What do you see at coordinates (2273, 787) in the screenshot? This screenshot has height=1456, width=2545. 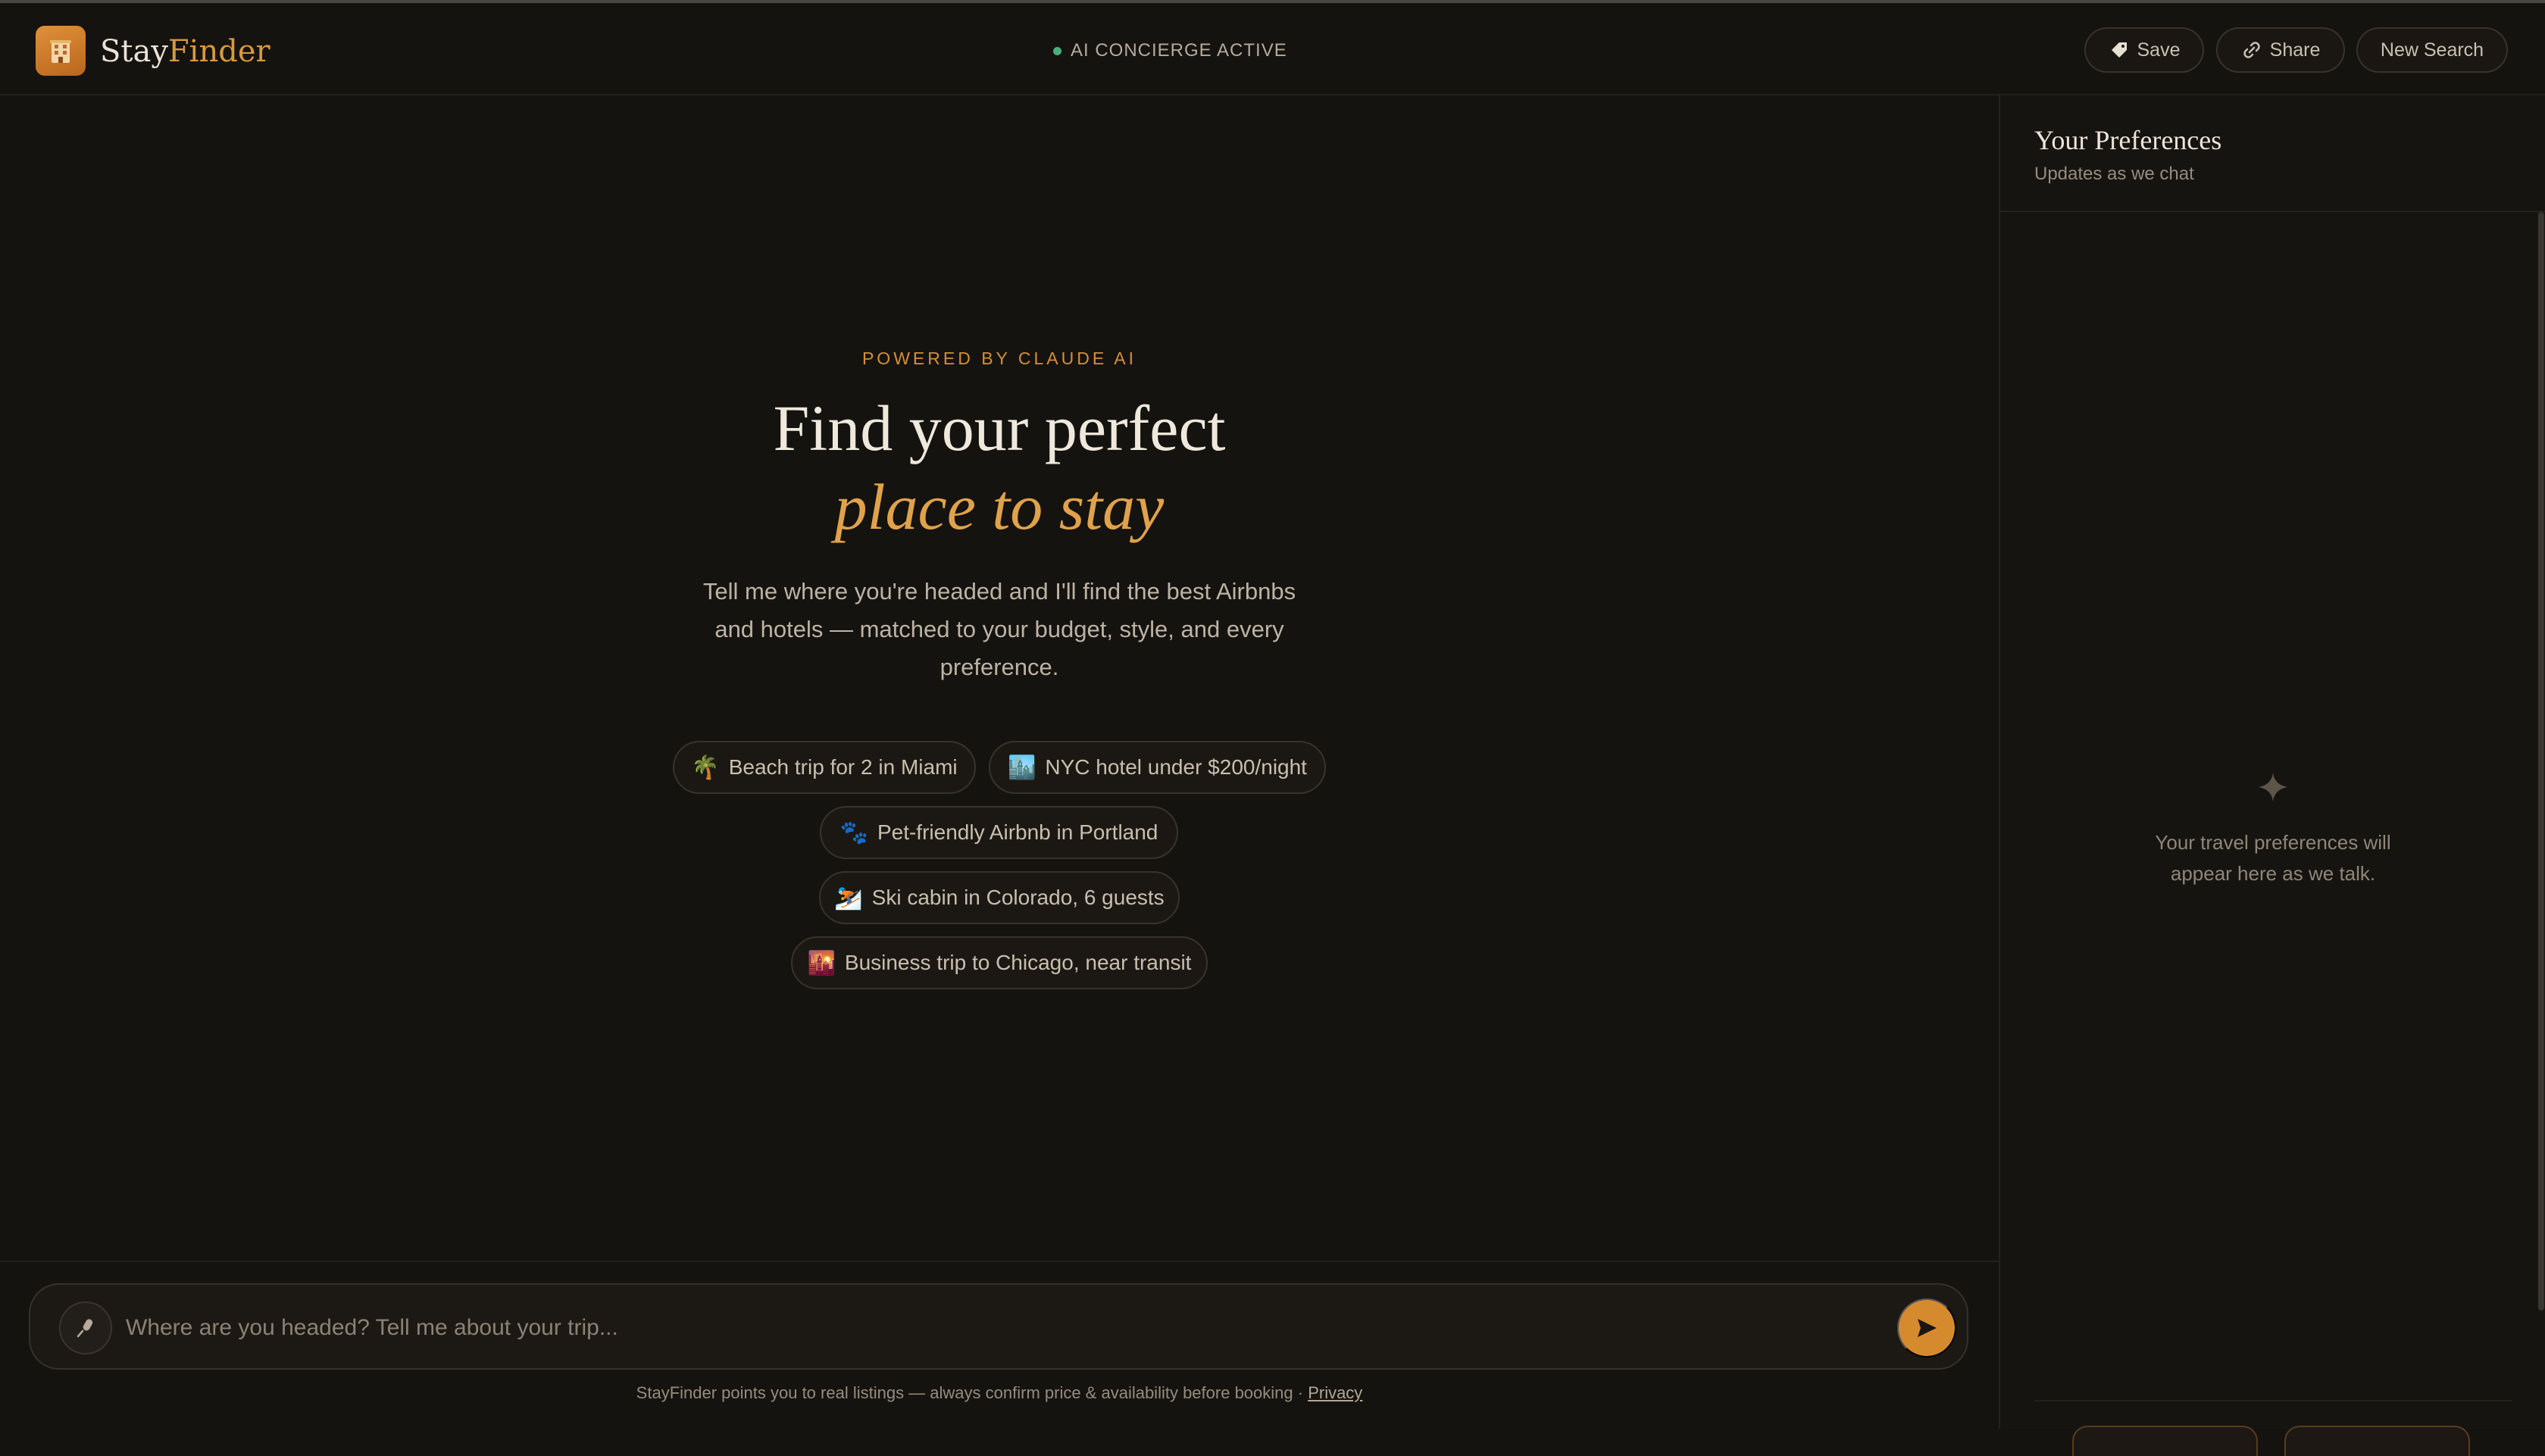 I see `sparkle-icon` at bounding box center [2273, 787].